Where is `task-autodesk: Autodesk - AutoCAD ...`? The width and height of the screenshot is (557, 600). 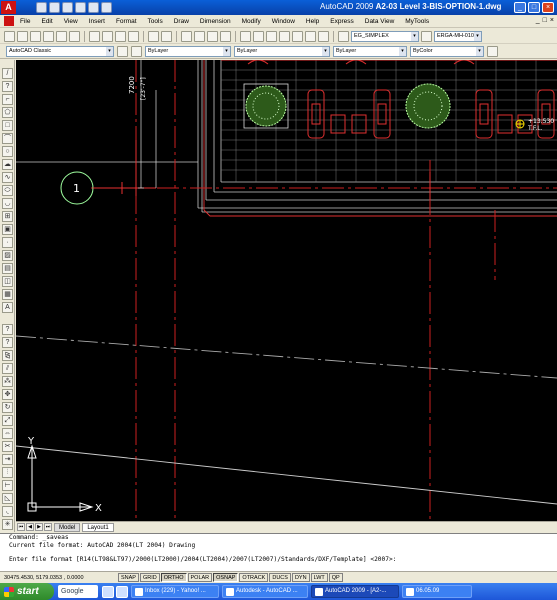 task-autodesk: Autodesk - AutoCAD ... is located at coordinates (265, 591).